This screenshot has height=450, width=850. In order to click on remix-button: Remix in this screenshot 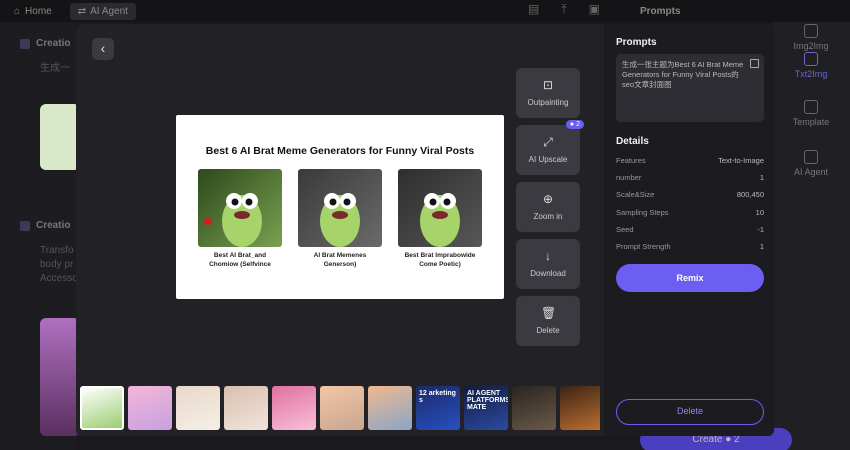, I will do `click(690, 278)`.